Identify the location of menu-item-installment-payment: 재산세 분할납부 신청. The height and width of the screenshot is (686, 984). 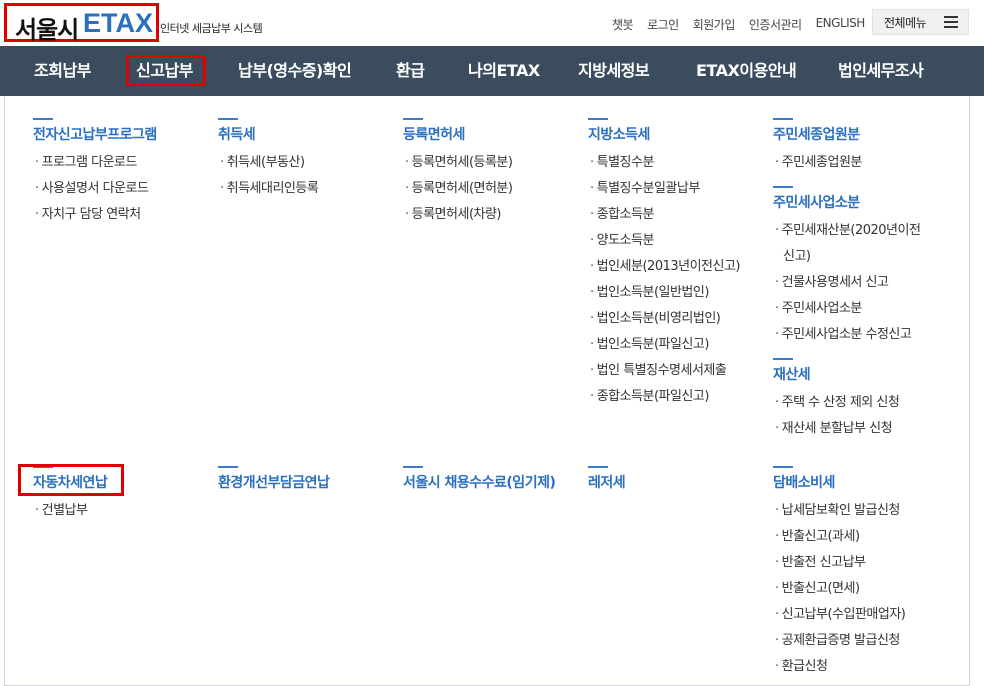
(846, 429).